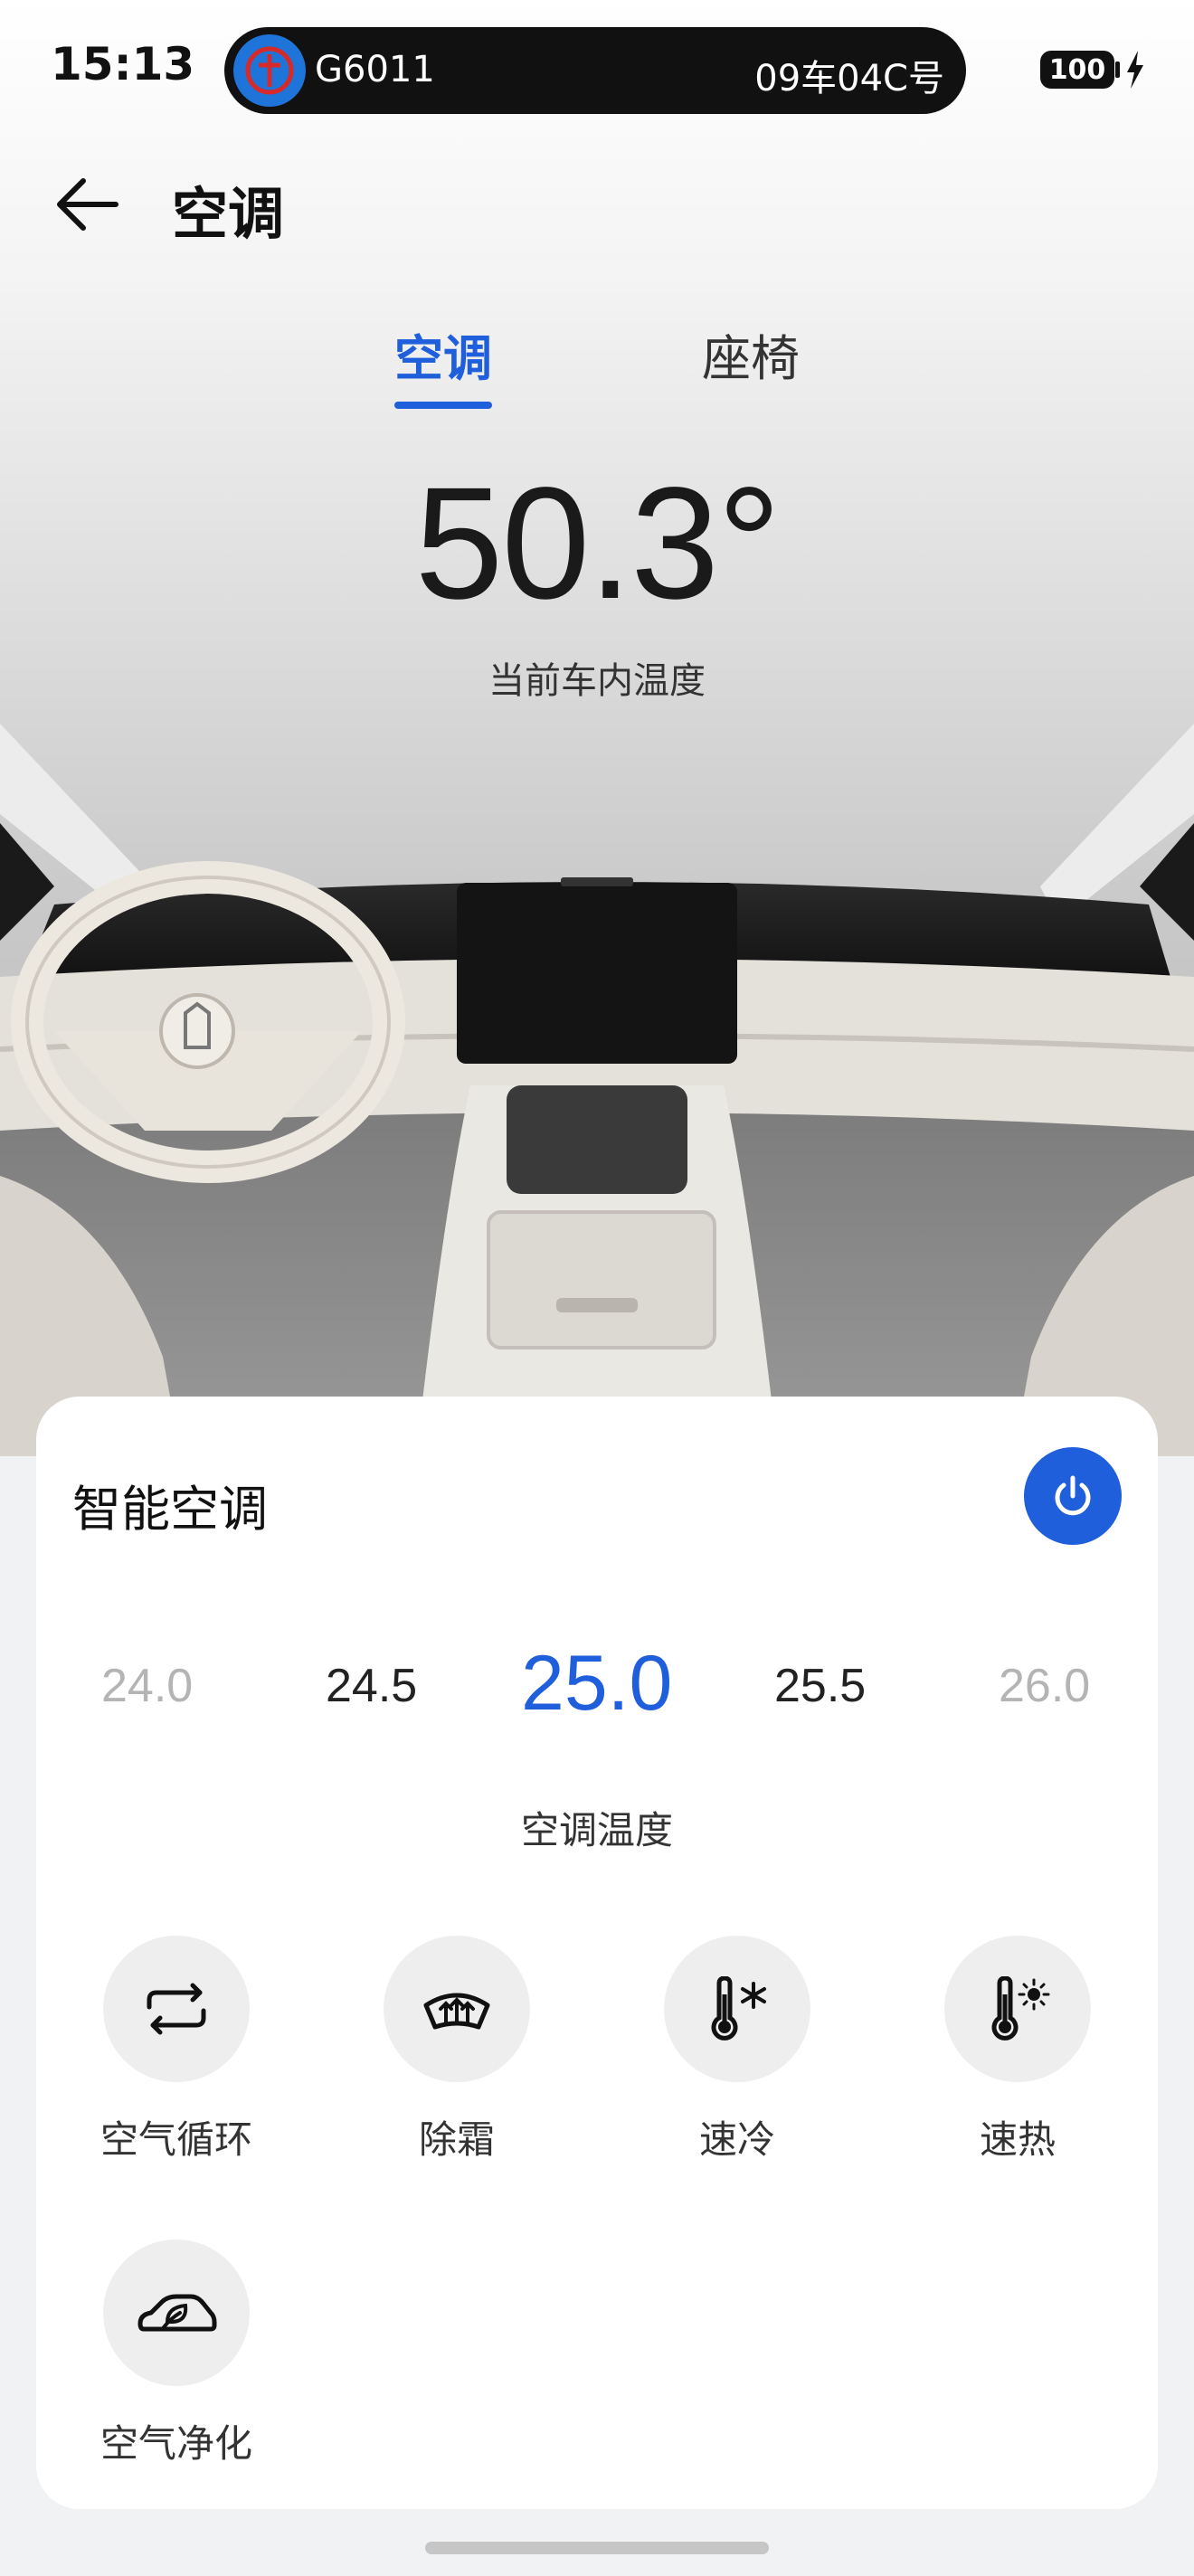  Describe the element at coordinates (1117, 70) in the screenshot. I see `battery-cap` at that location.